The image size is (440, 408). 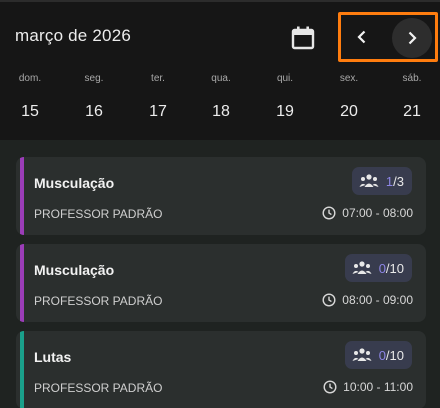 I want to click on month-label: março de 2026, so click(x=73, y=35).